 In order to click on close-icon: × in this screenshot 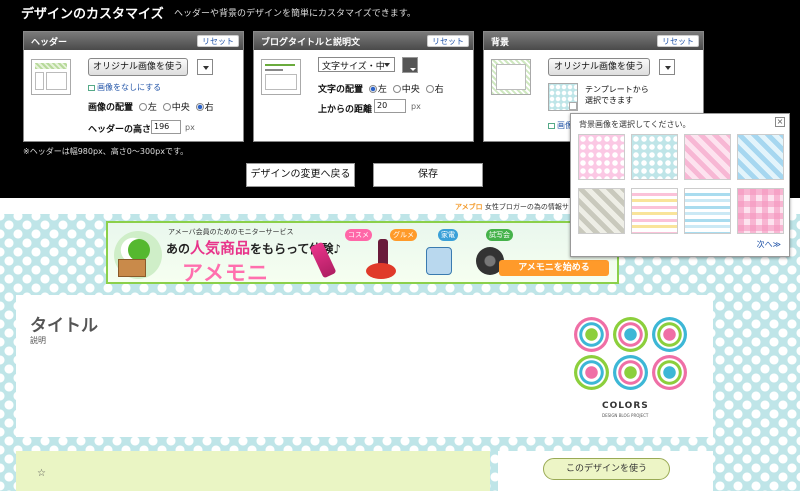, I will do `click(780, 122)`.